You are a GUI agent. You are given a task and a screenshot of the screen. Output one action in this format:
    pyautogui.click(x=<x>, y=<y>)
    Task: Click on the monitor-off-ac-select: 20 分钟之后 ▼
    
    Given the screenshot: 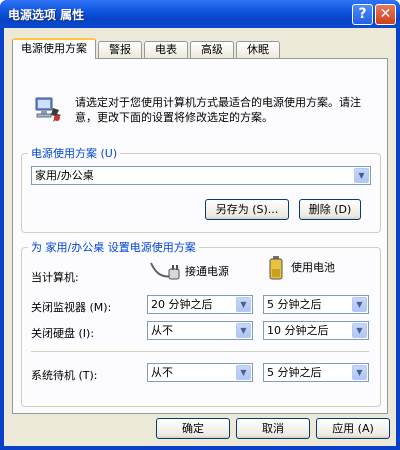 What is the action you would take?
    pyautogui.click(x=200, y=304)
    